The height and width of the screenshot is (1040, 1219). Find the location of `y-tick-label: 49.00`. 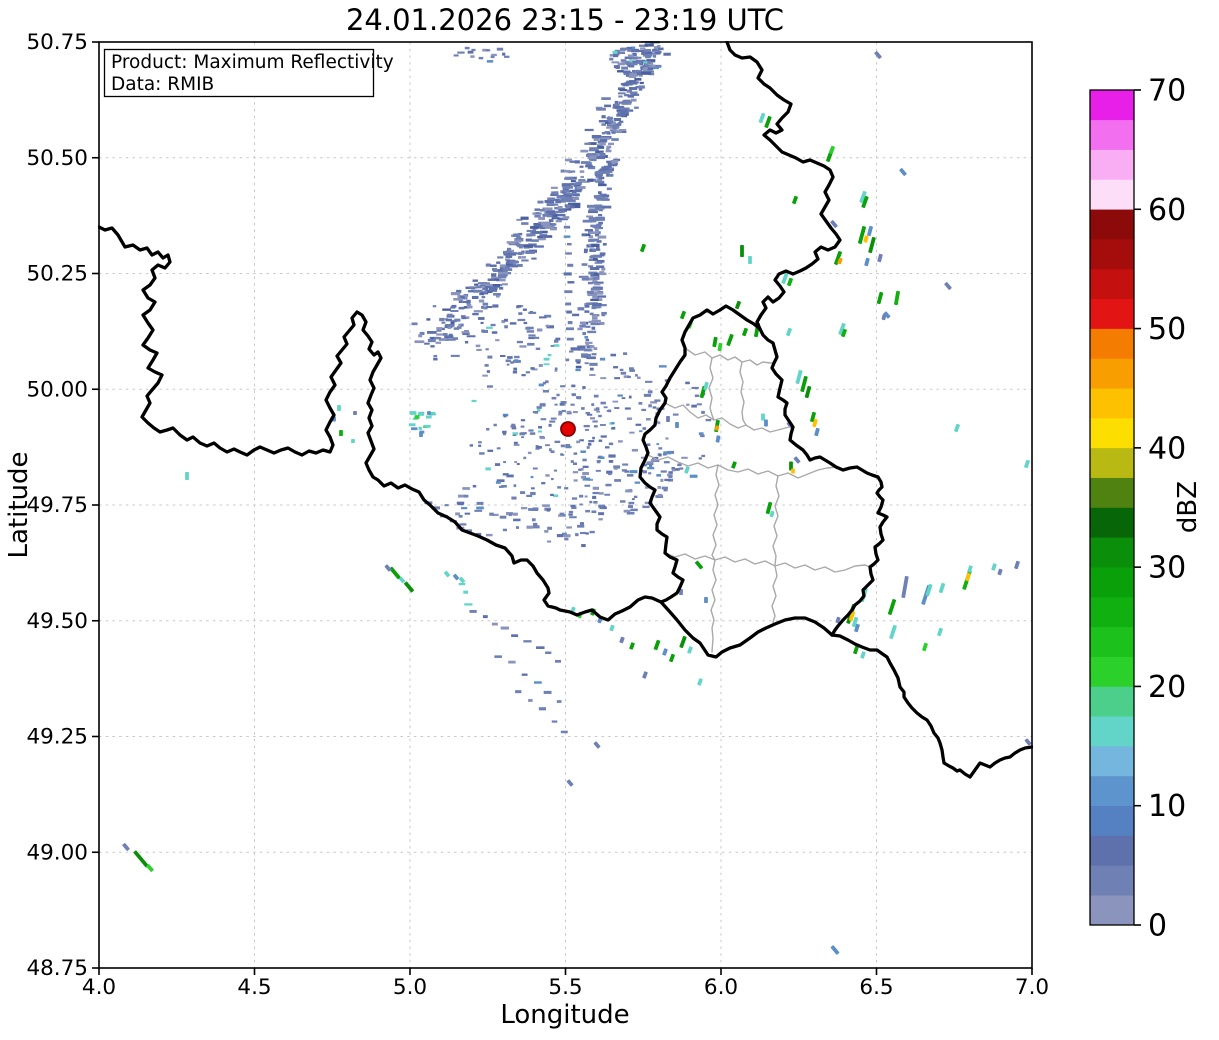

y-tick-label: 49.00 is located at coordinates (57, 852).